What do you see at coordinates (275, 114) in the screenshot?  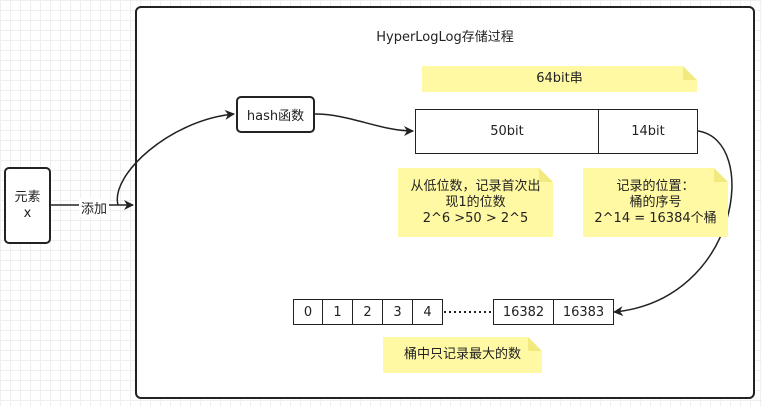 I see `hash-function-node: hash函数` at bounding box center [275, 114].